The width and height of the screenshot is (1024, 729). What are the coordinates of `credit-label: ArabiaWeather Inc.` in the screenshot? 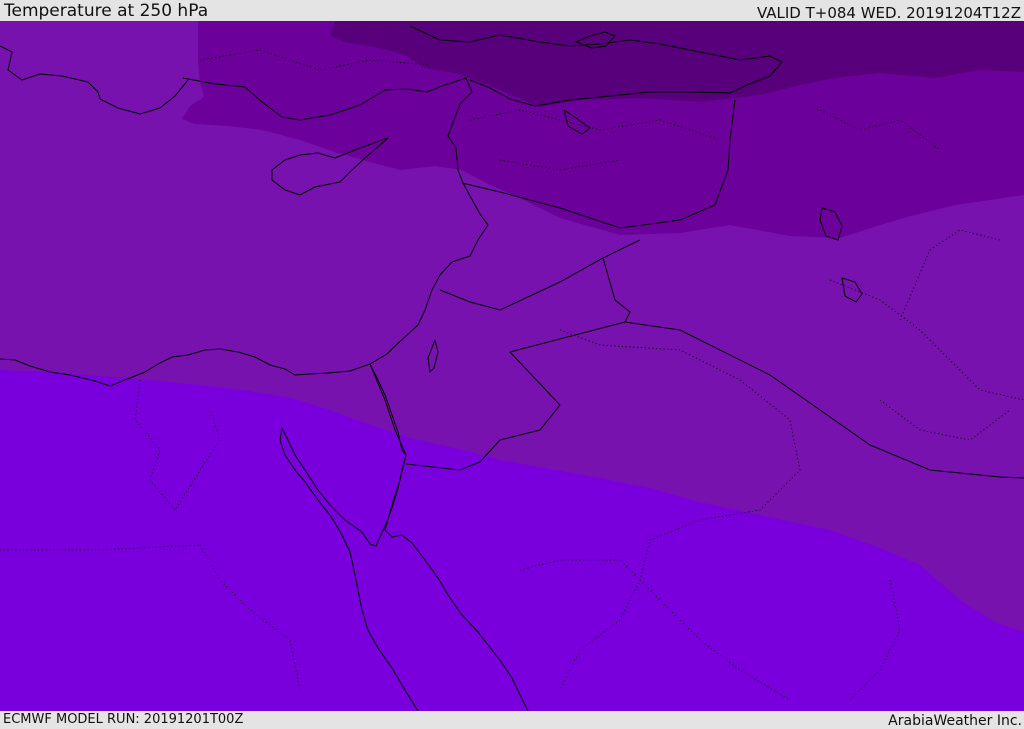 It's located at (955, 721).